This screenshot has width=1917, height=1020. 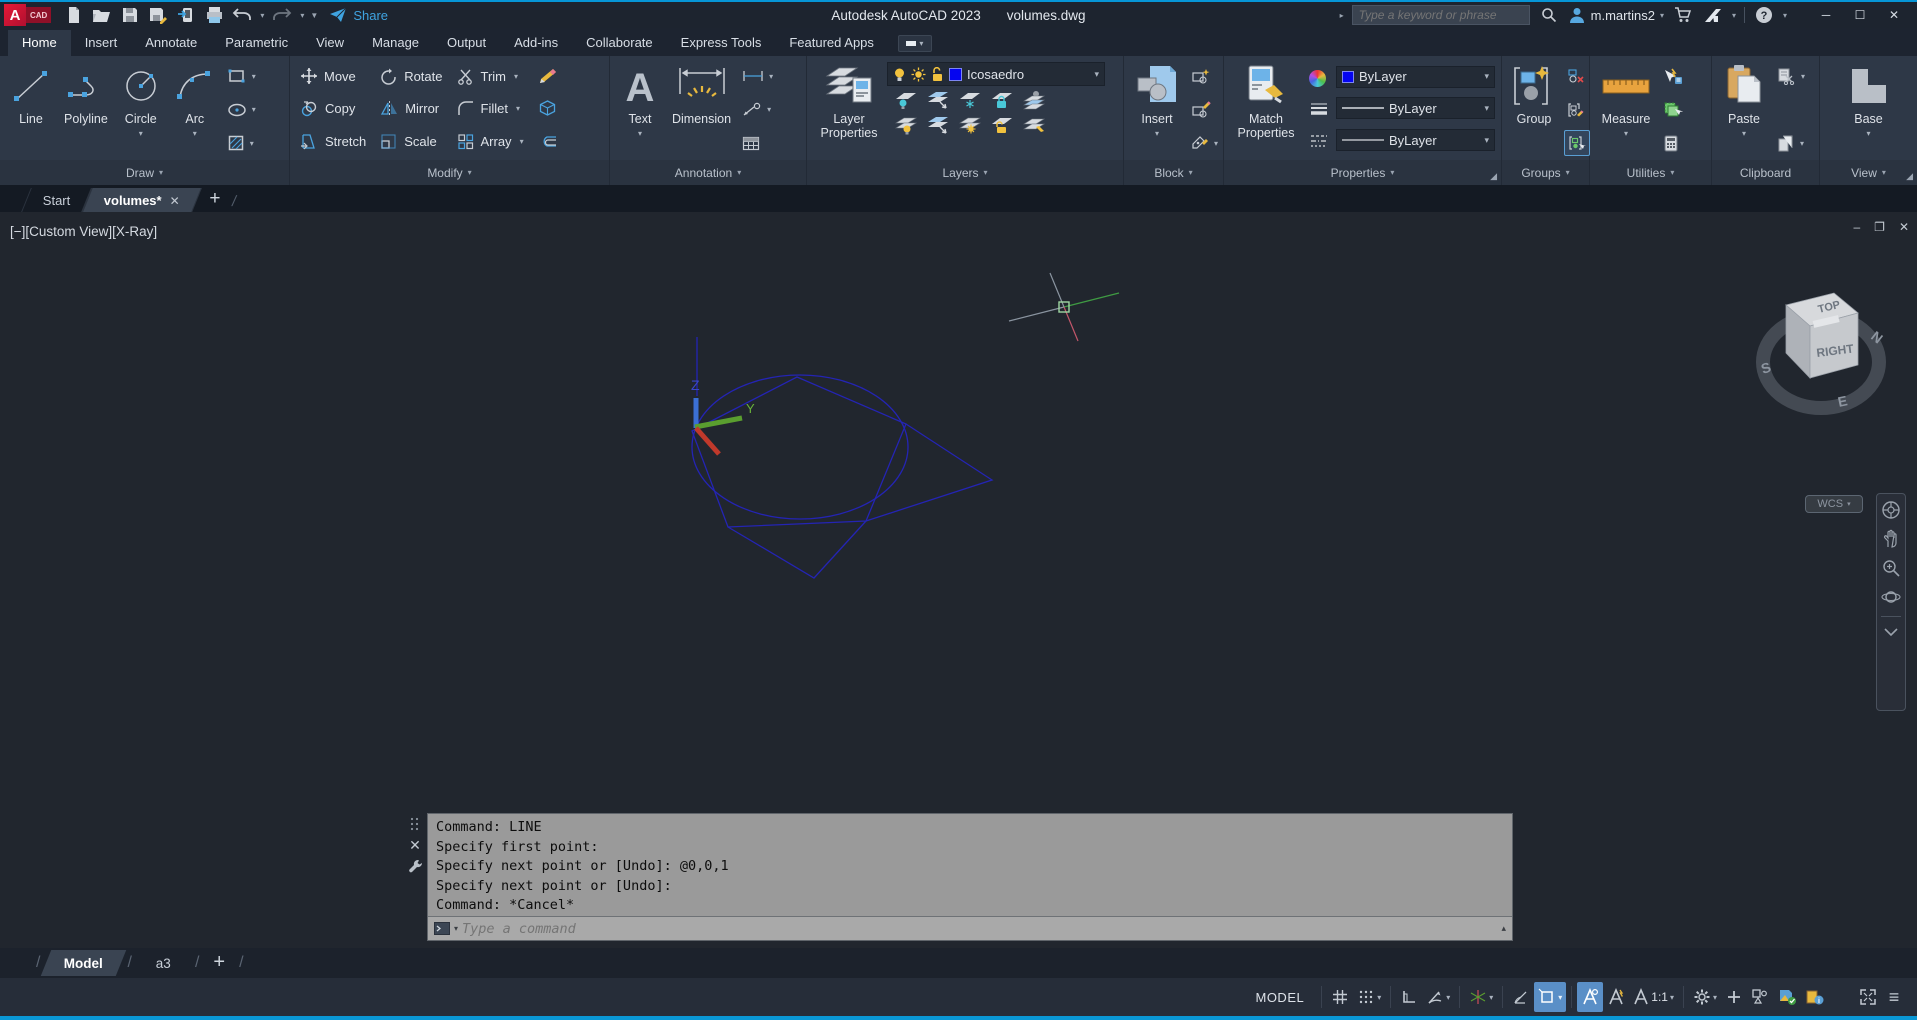 I want to click on layer-properties-button: Layer Properties, so click(x=849, y=109).